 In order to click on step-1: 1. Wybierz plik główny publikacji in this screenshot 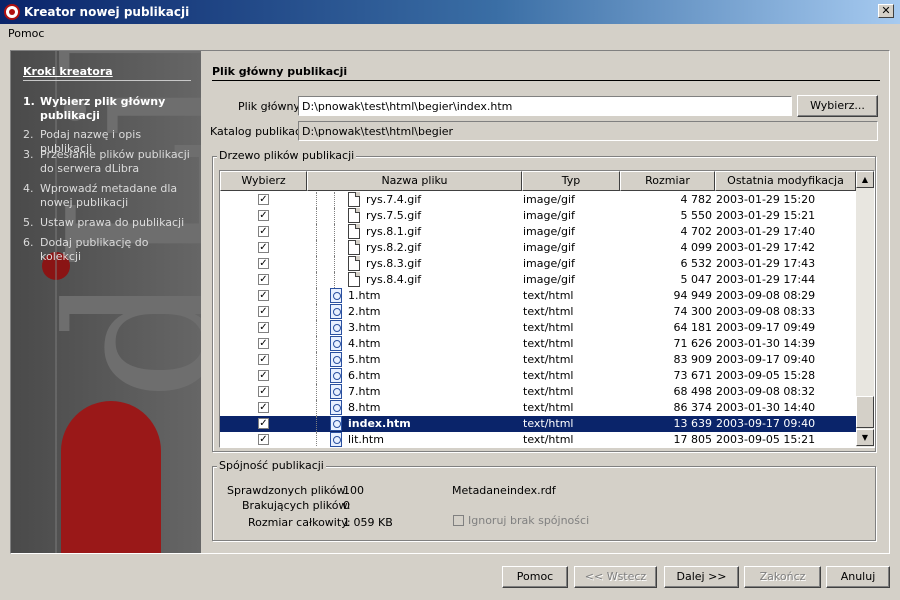, I will do `click(108, 109)`.